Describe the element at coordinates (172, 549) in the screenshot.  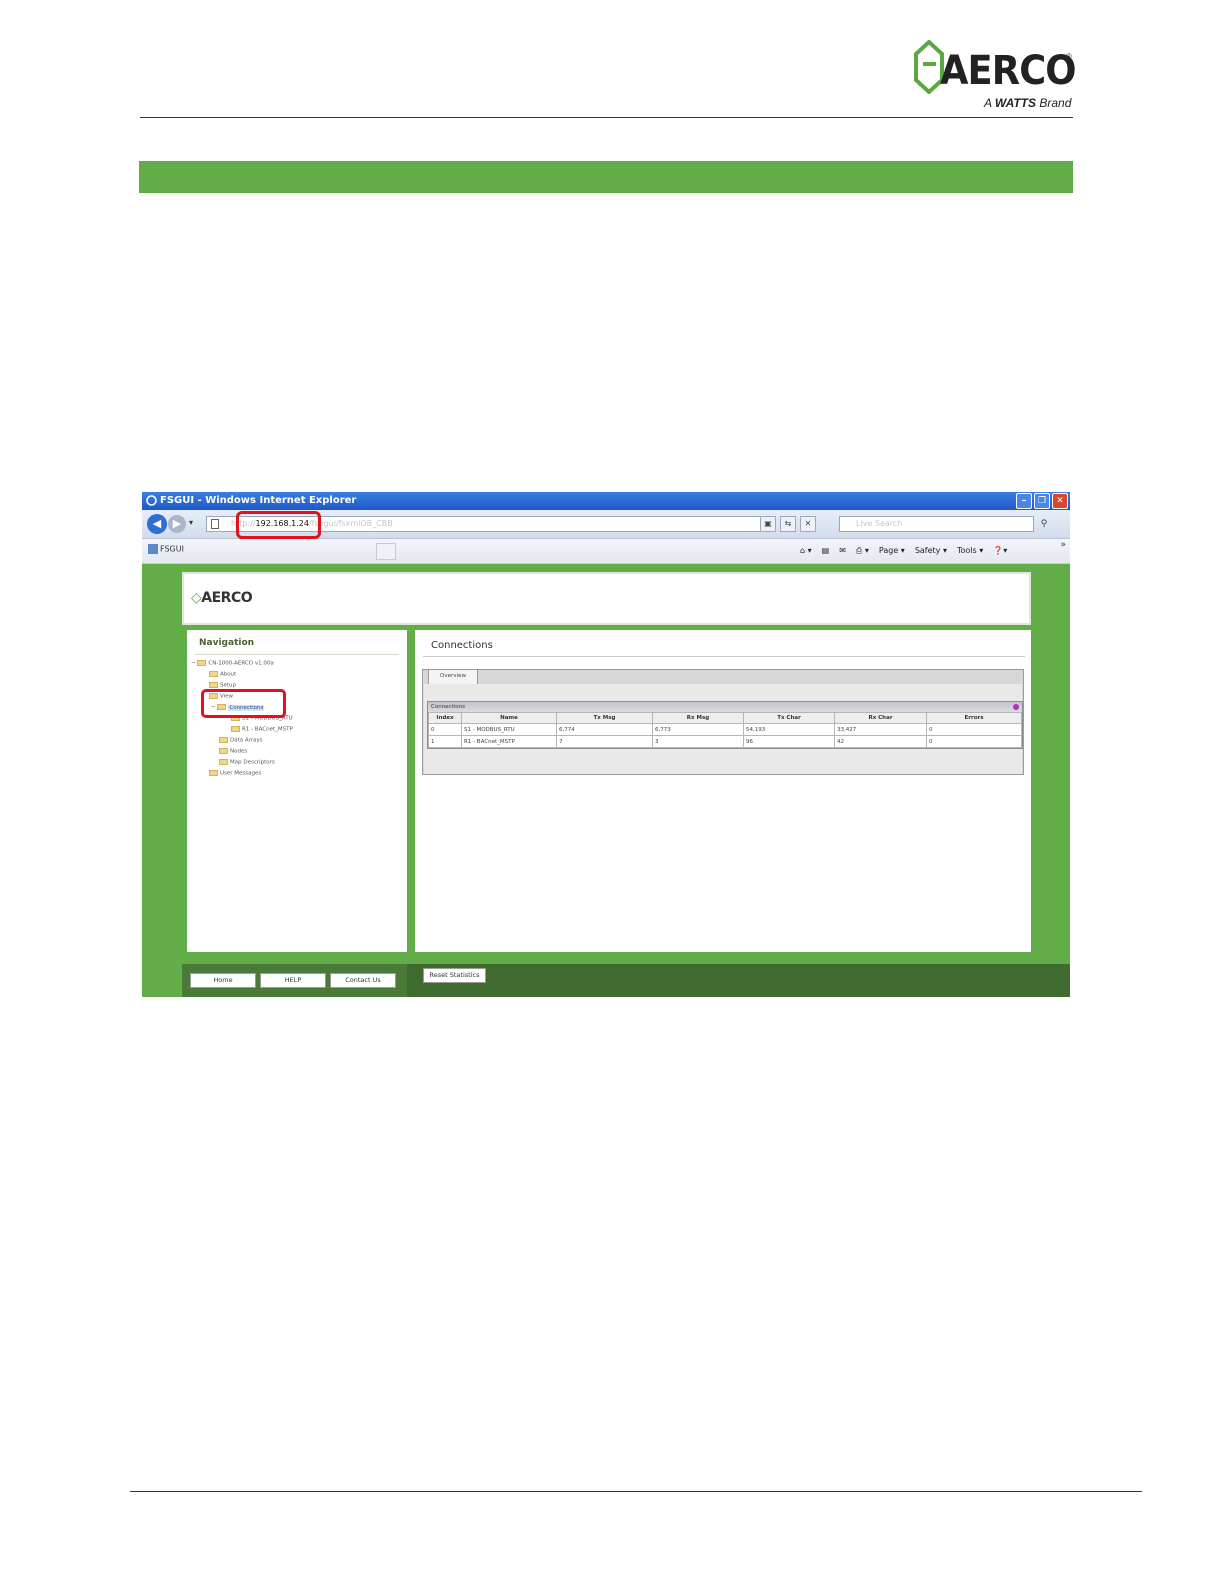
I see `browser-tab-label: FSGUI` at that location.